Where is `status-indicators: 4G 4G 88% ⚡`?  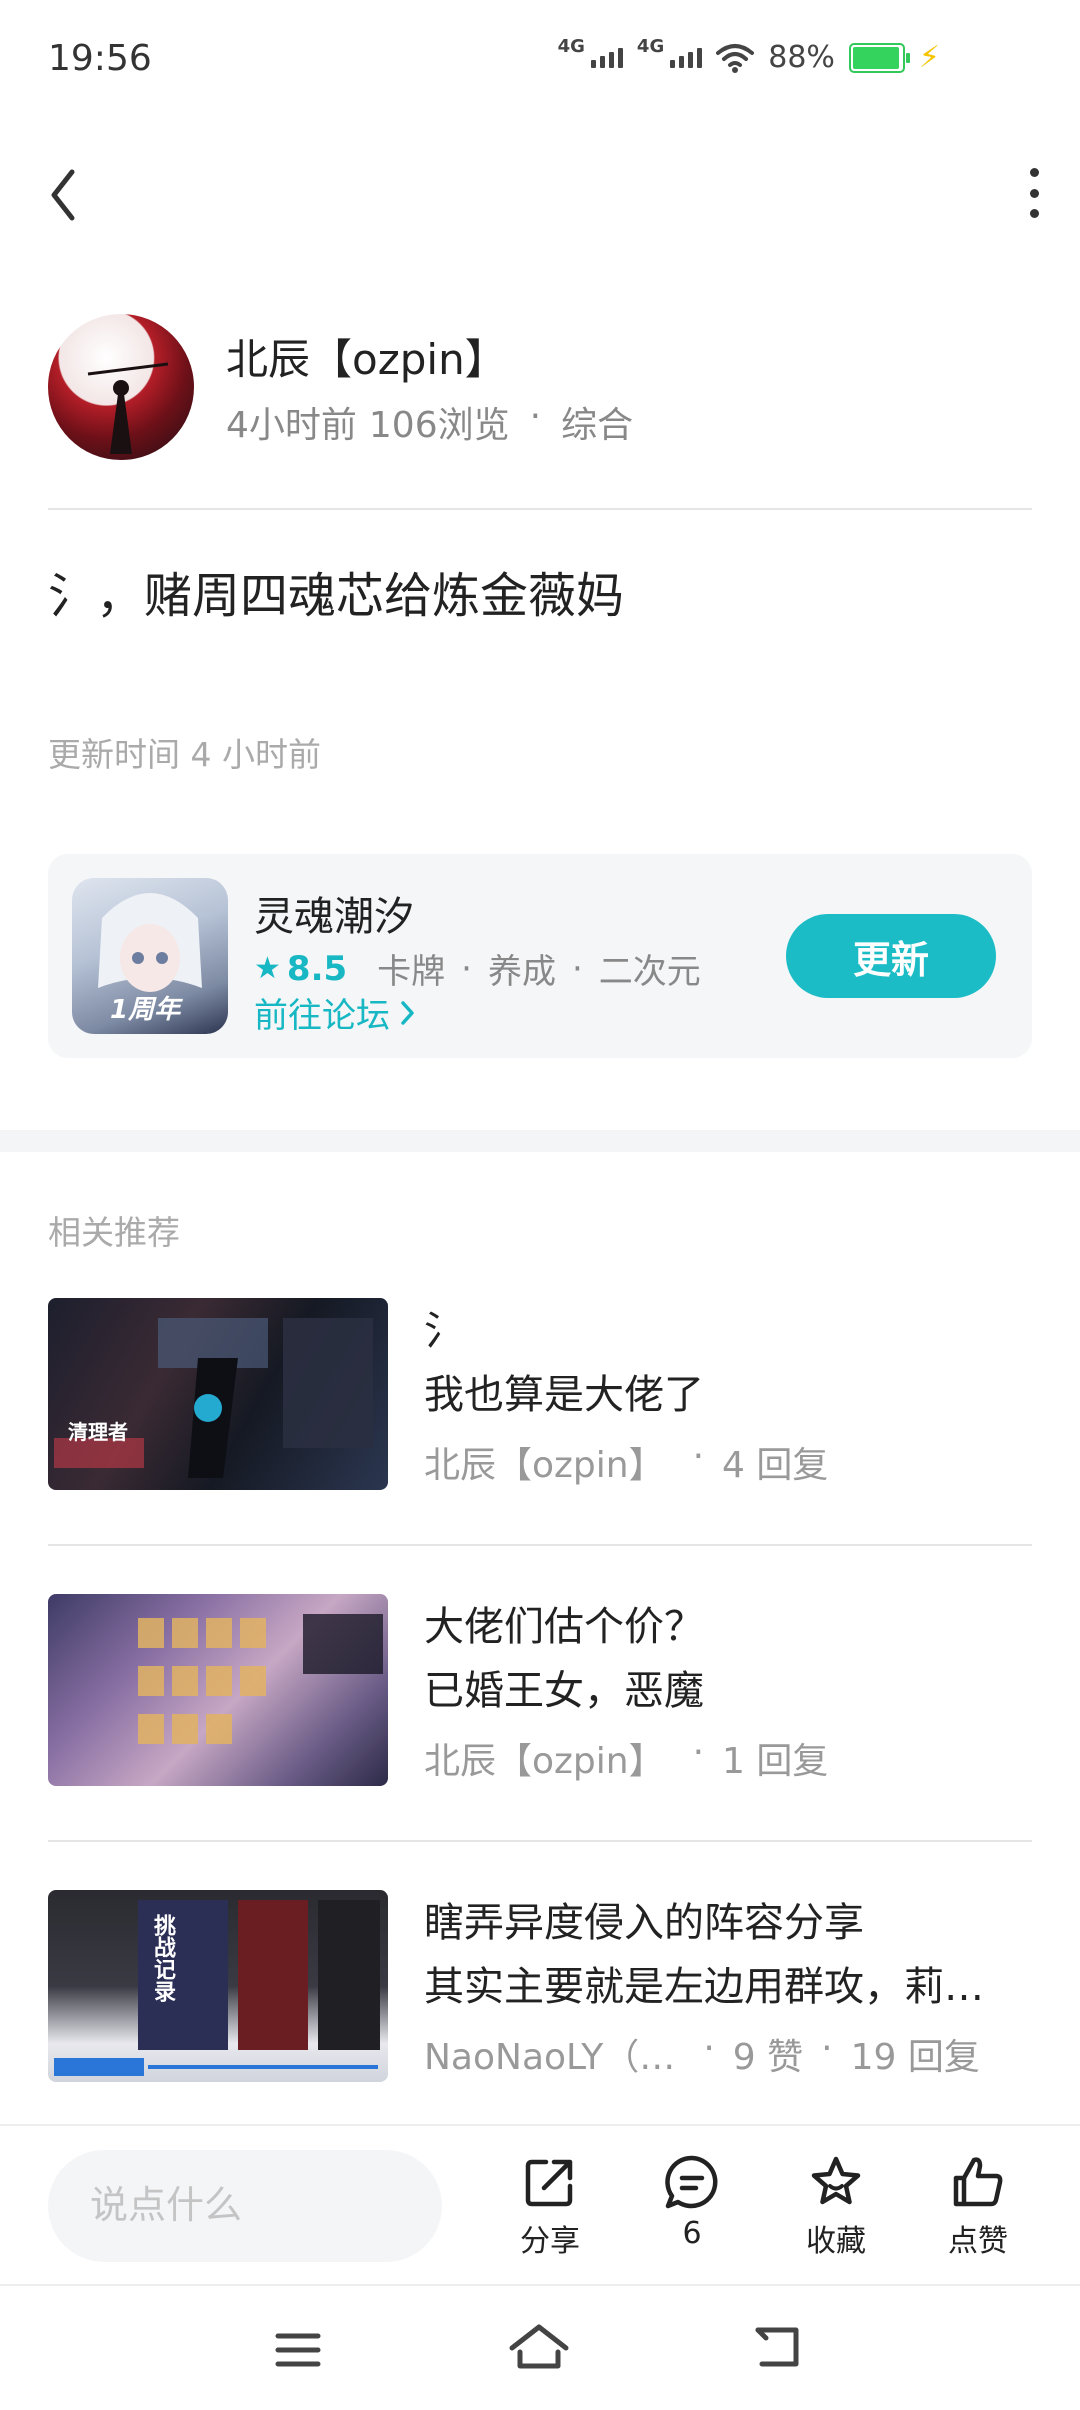
status-indicators: 4G 4G 88% ⚡ is located at coordinates (749, 56).